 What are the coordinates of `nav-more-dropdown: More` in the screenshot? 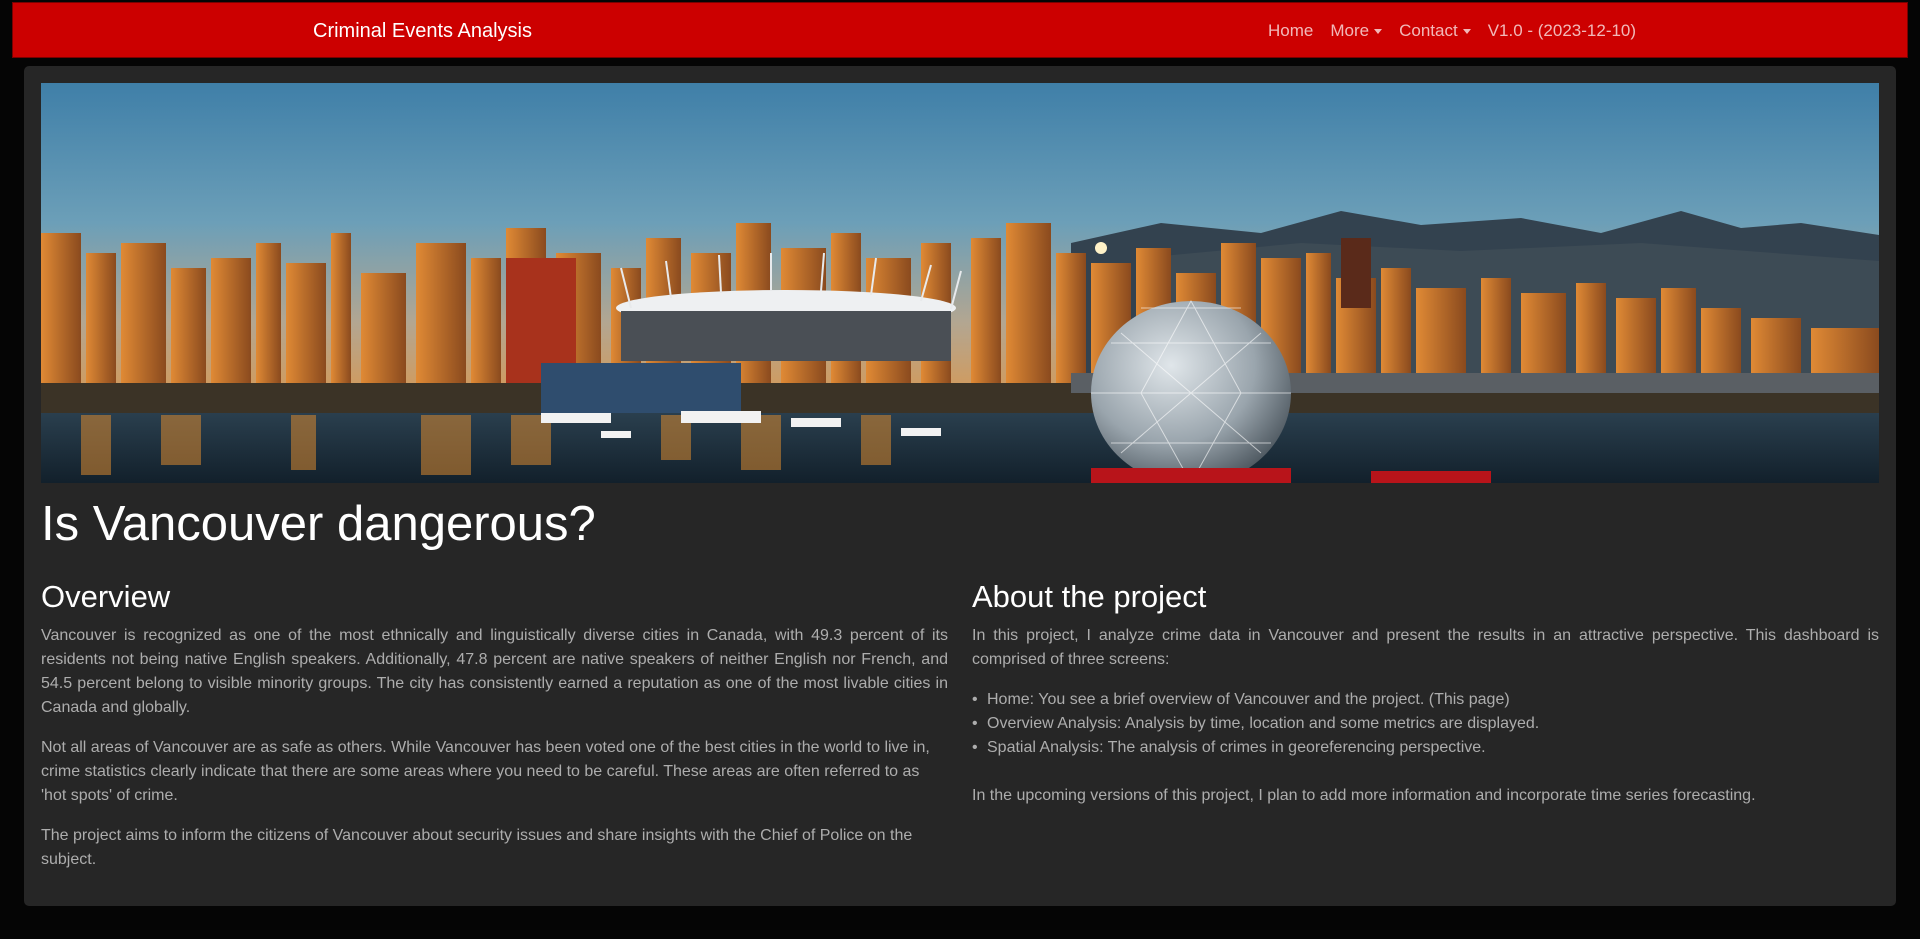 It's located at (1356, 31).